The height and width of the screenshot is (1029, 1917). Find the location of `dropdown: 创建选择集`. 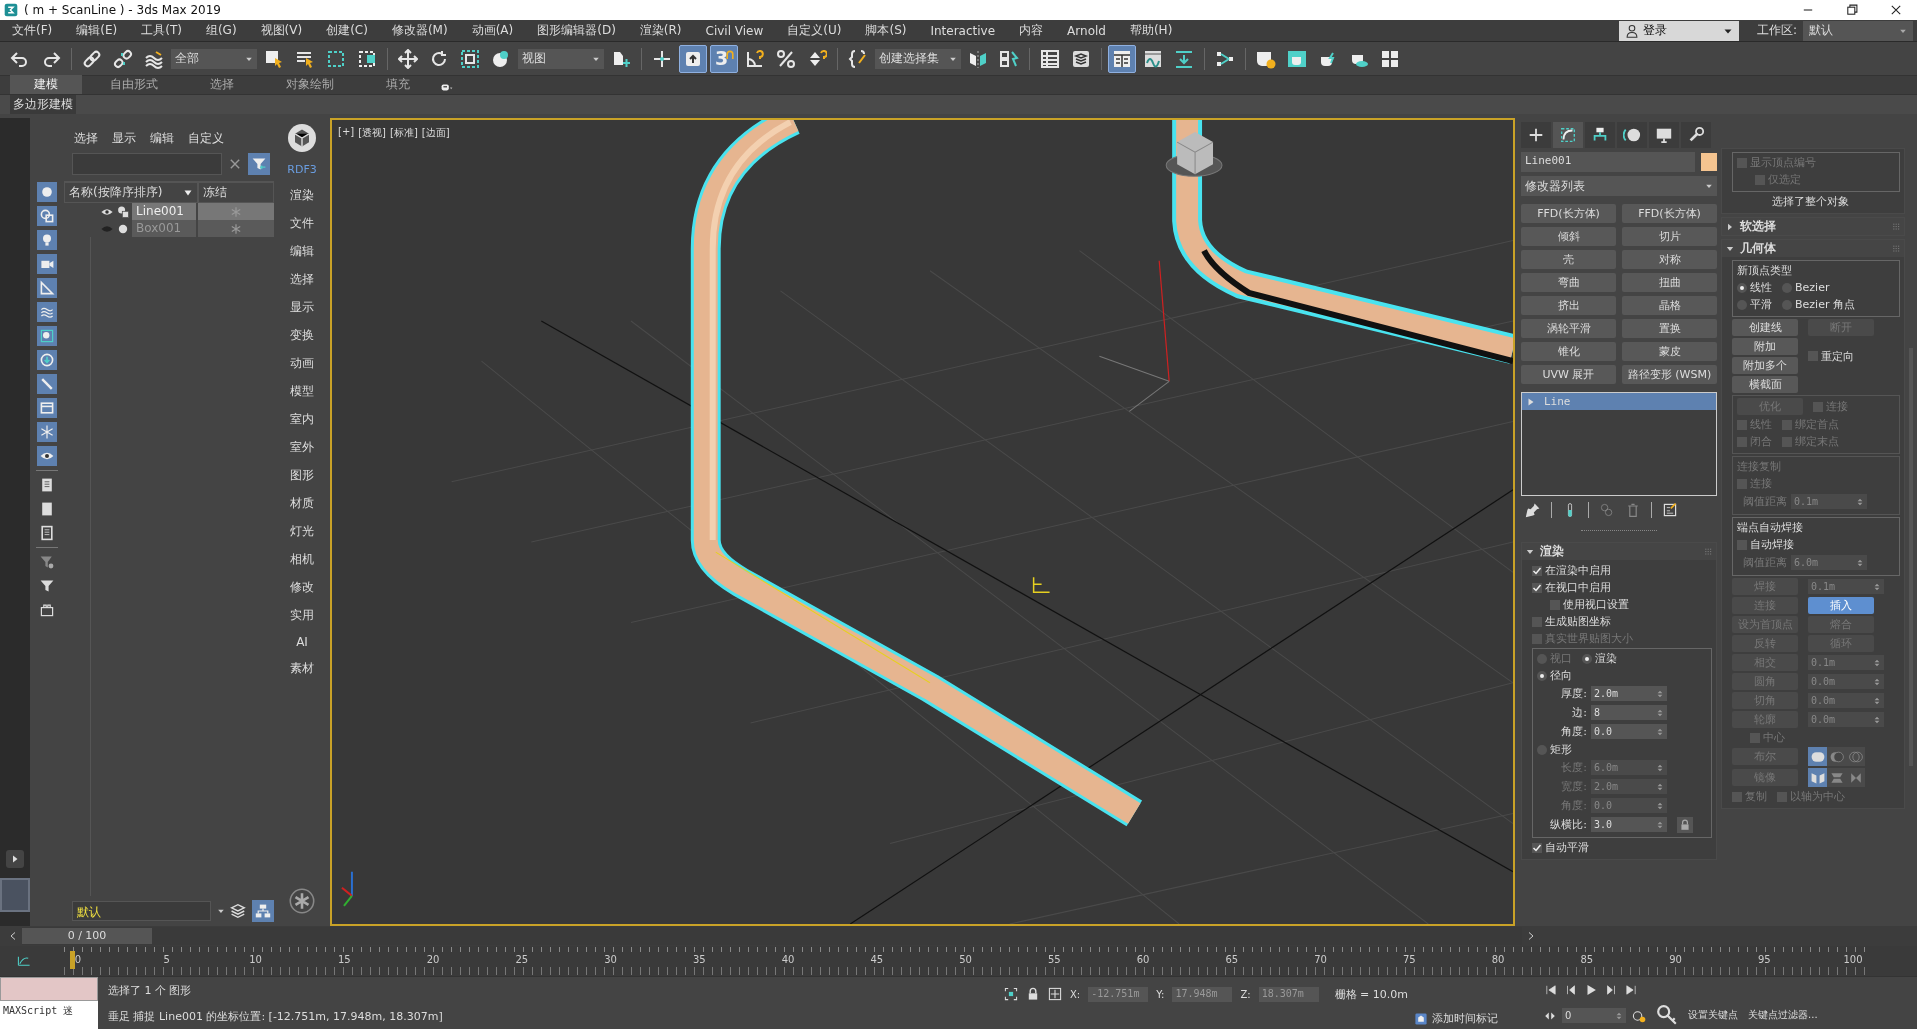

dropdown: 创建选择集 is located at coordinates (918, 58).